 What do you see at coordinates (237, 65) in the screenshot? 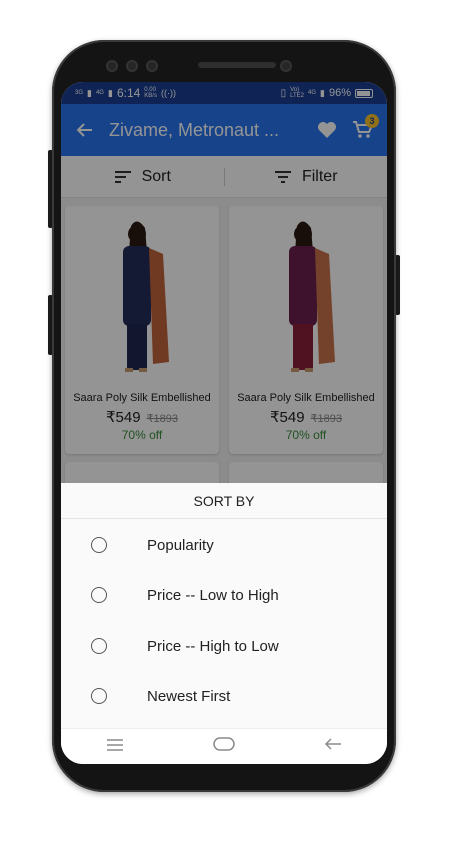
I see `earpiece-speaker` at bounding box center [237, 65].